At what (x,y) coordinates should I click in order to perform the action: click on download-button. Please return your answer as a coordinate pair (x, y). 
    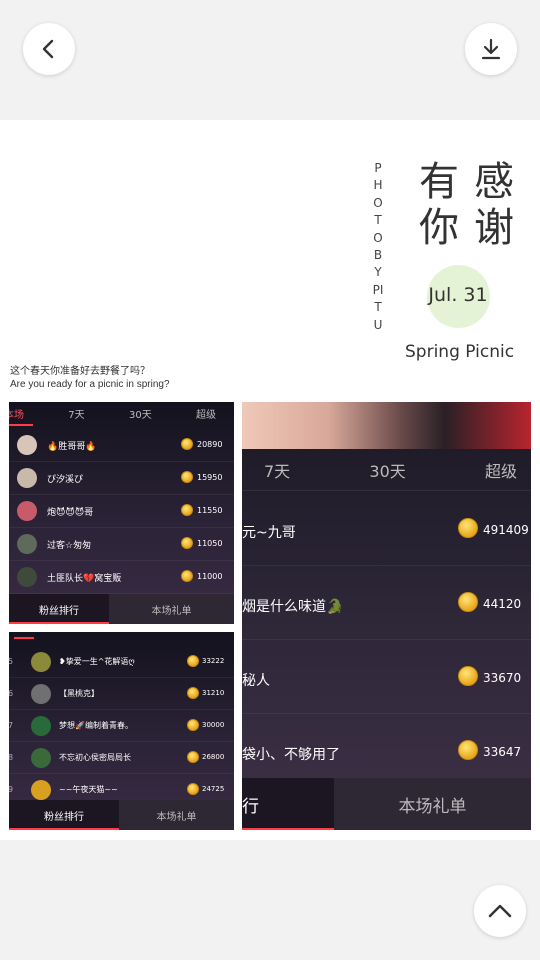
    Looking at the image, I should click on (491, 49).